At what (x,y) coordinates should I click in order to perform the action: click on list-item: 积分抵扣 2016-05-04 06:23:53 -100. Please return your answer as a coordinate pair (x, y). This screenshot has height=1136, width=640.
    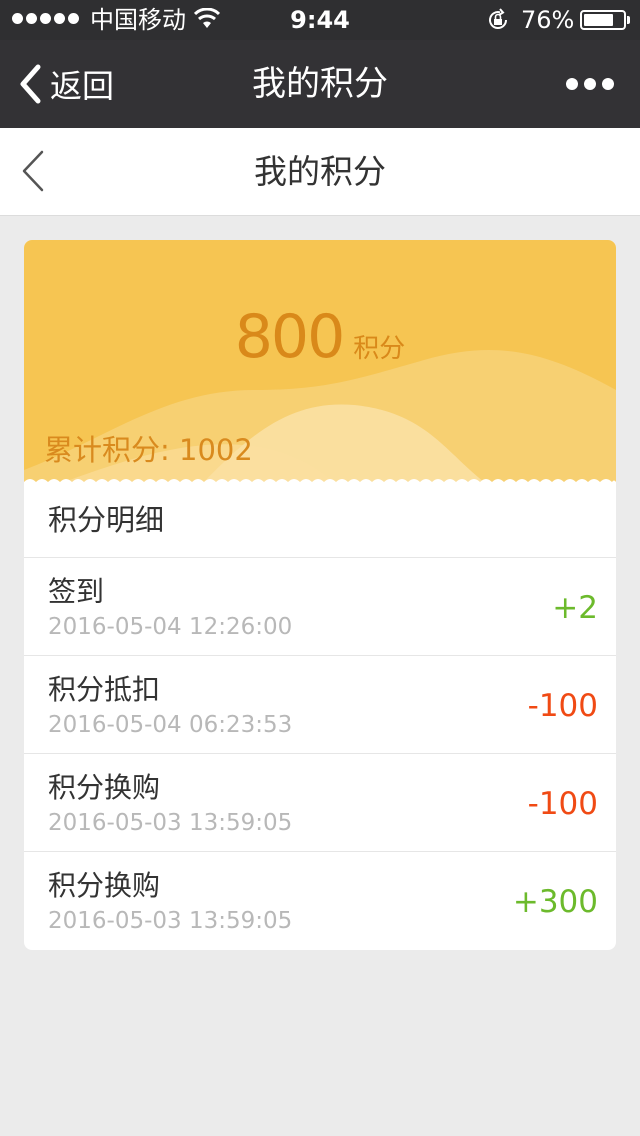
    Looking at the image, I should click on (320, 705).